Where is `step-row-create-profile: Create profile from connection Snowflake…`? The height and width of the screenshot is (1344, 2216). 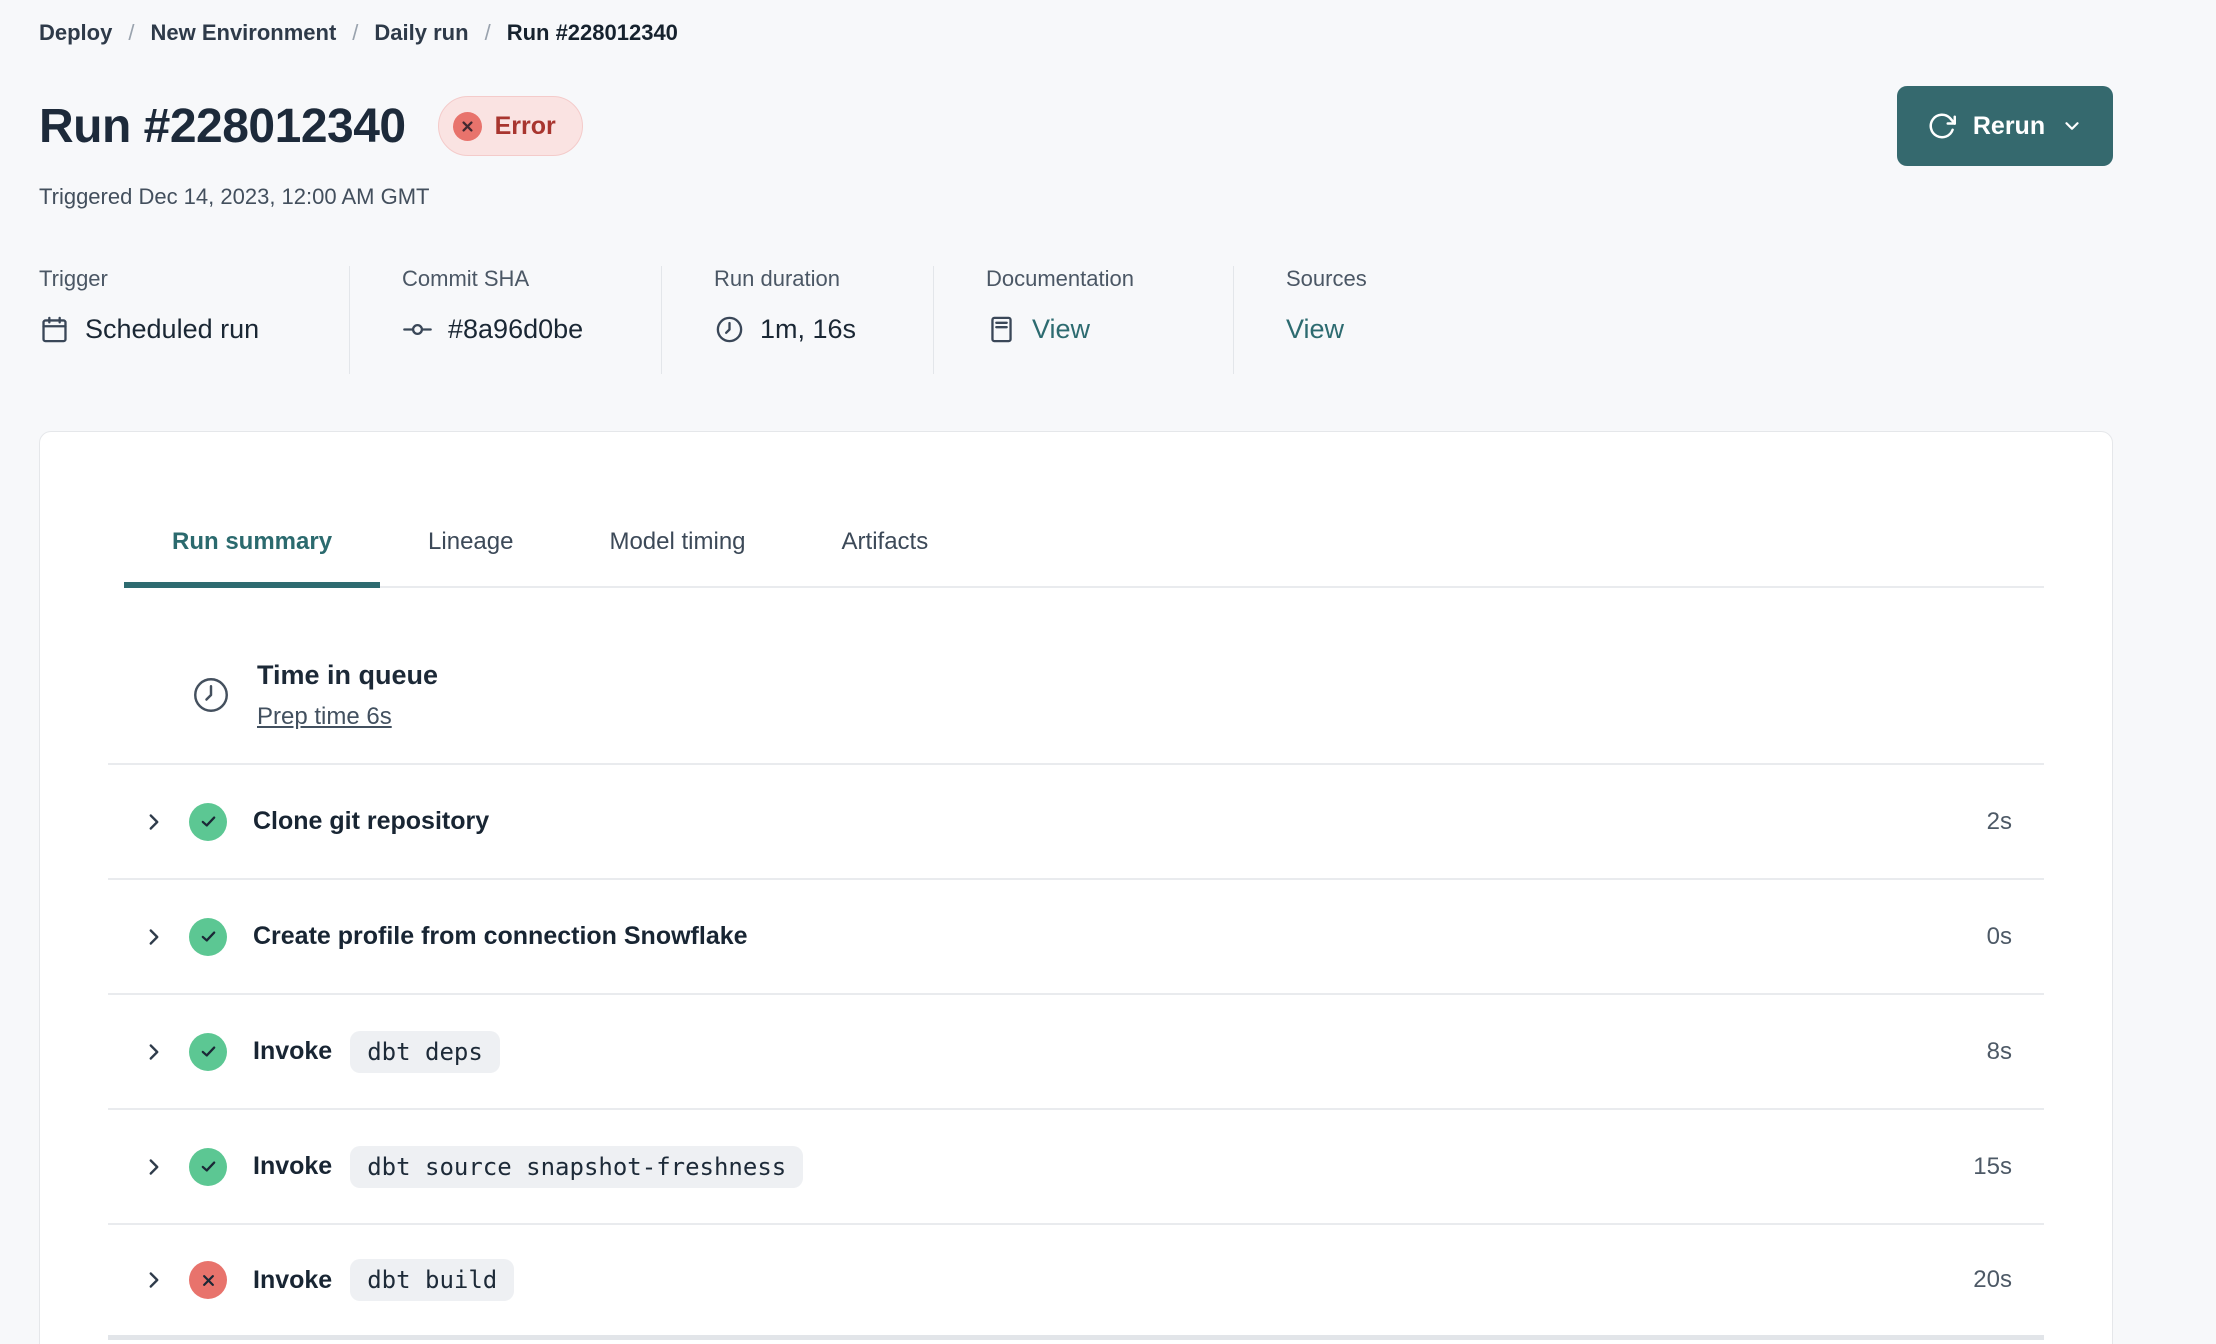
step-row-create-profile: Create profile from connection Snowflake… is located at coordinates (1076, 937).